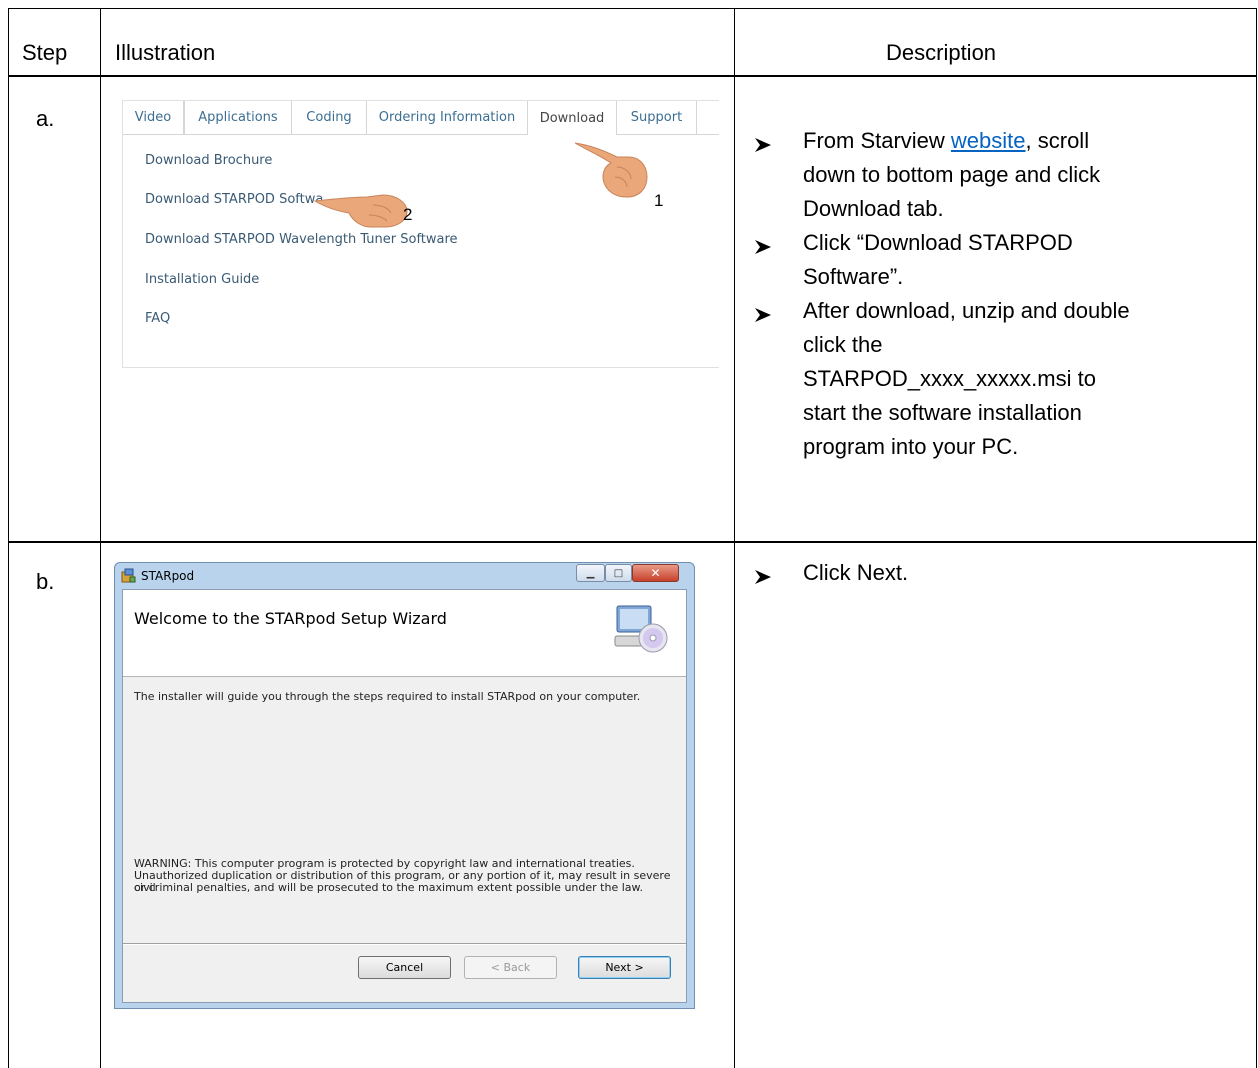  I want to click on wizard-footer-separator, so click(404, 944).